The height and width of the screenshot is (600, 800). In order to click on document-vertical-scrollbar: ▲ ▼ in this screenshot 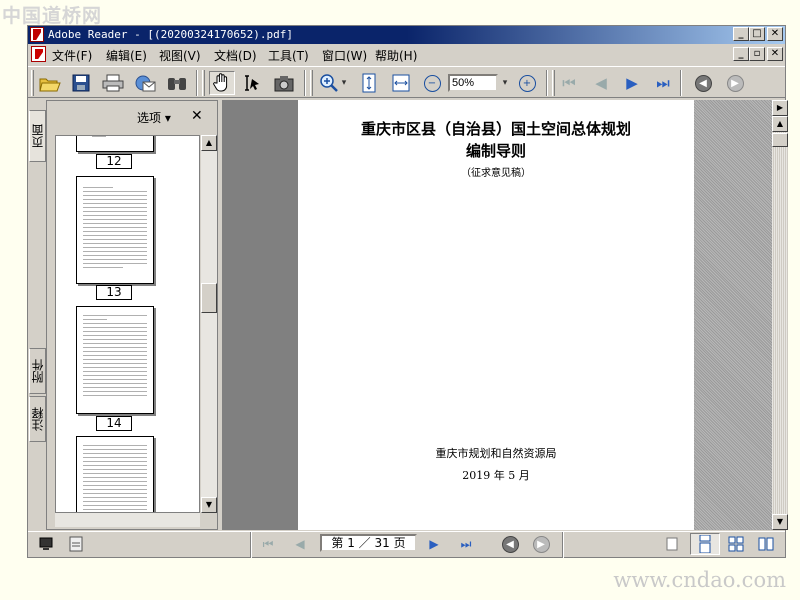, I will do `click(780, 323)`.